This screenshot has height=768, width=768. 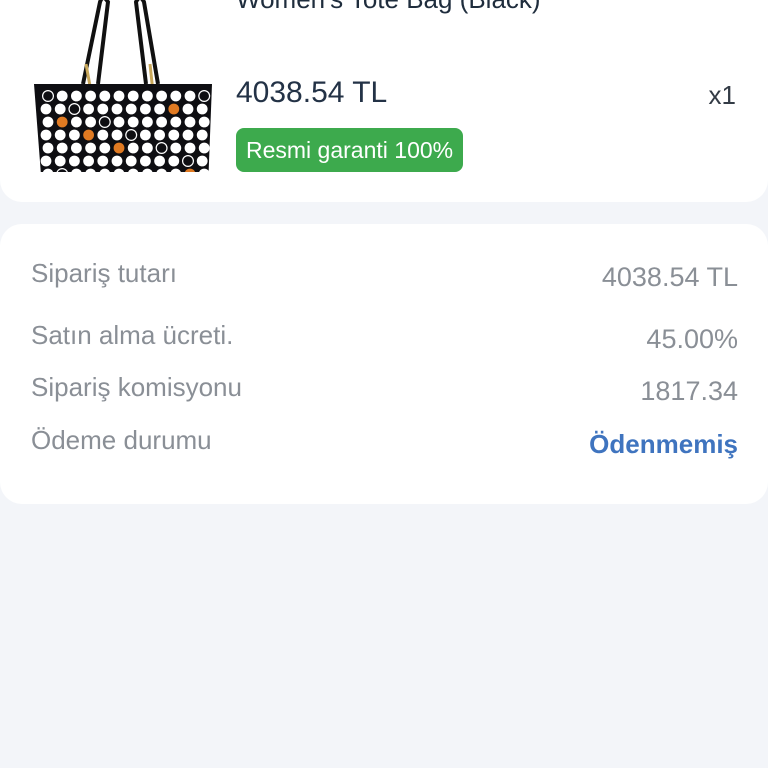 What do you see at coordinates (384, 392) in the screenshot?
I see `order-commission-row: Sipariş komisyonu 1817.34` at bounding box center [384, 392].